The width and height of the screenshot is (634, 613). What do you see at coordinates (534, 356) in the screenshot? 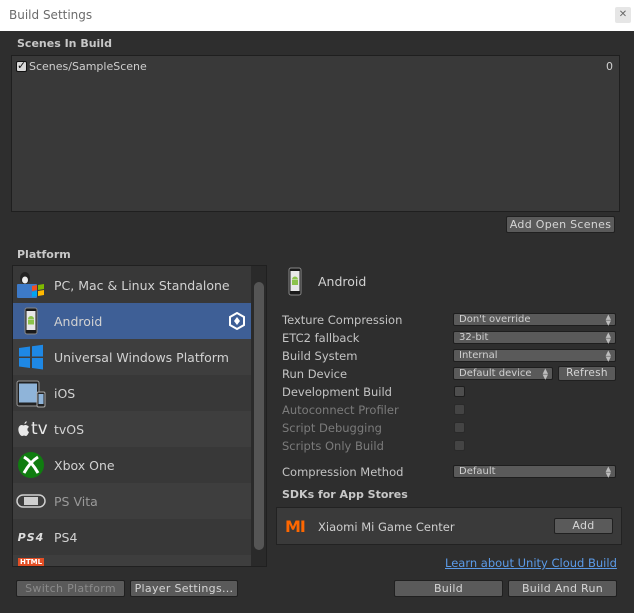
I see `build-system-dropdown: Internal ▲ ▼` at bounding box center [534, 356].